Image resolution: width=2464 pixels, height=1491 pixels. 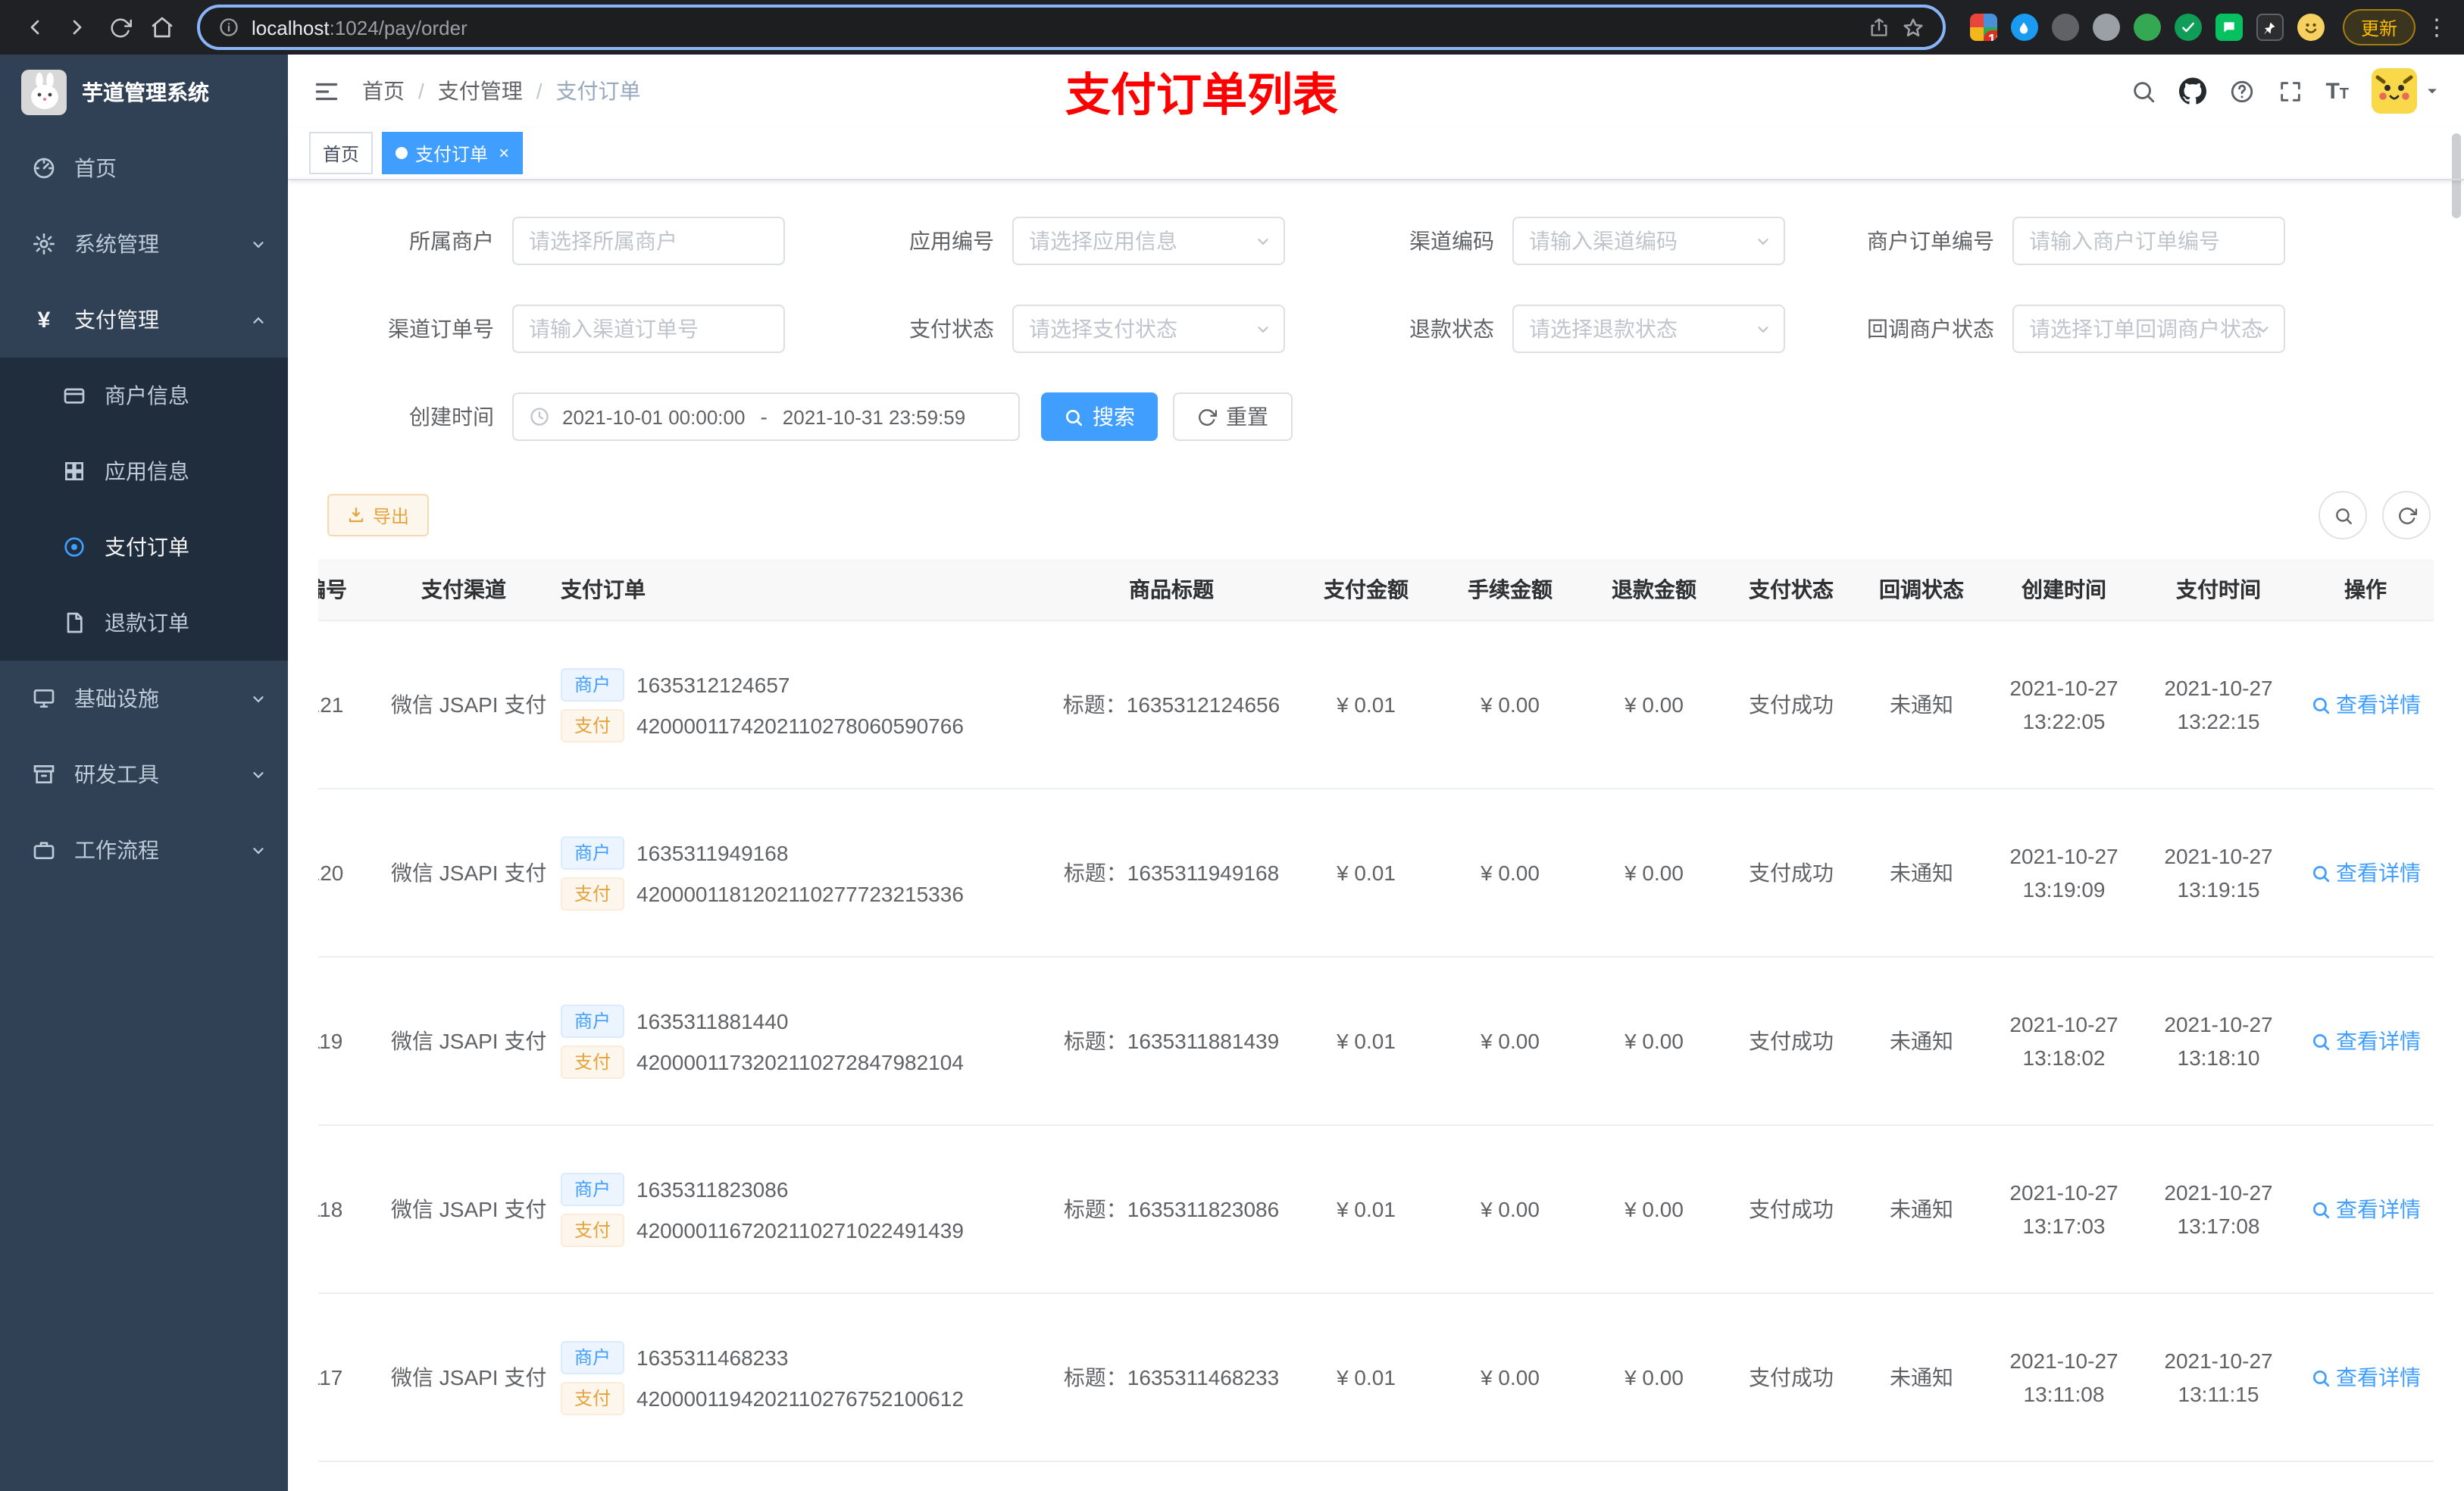 What do you see at coordinates (1233, 416) in the screenshot?
I see `reset-button: 重置` at bounding box center [1233, 416].